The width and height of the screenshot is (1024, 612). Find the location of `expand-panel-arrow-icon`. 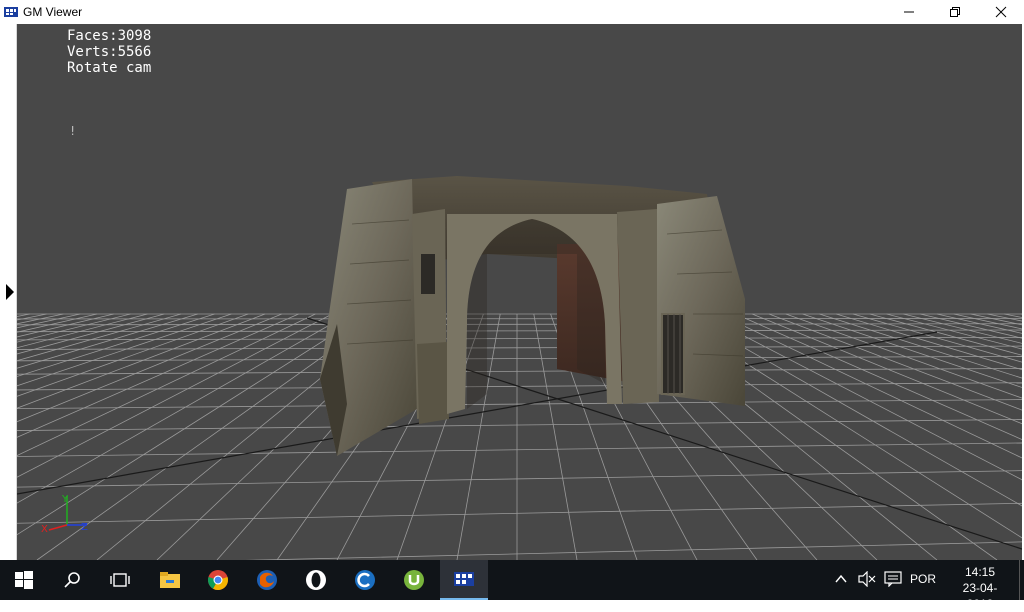

expand-panel-arrow-icon is located at coordinates (10, 292).